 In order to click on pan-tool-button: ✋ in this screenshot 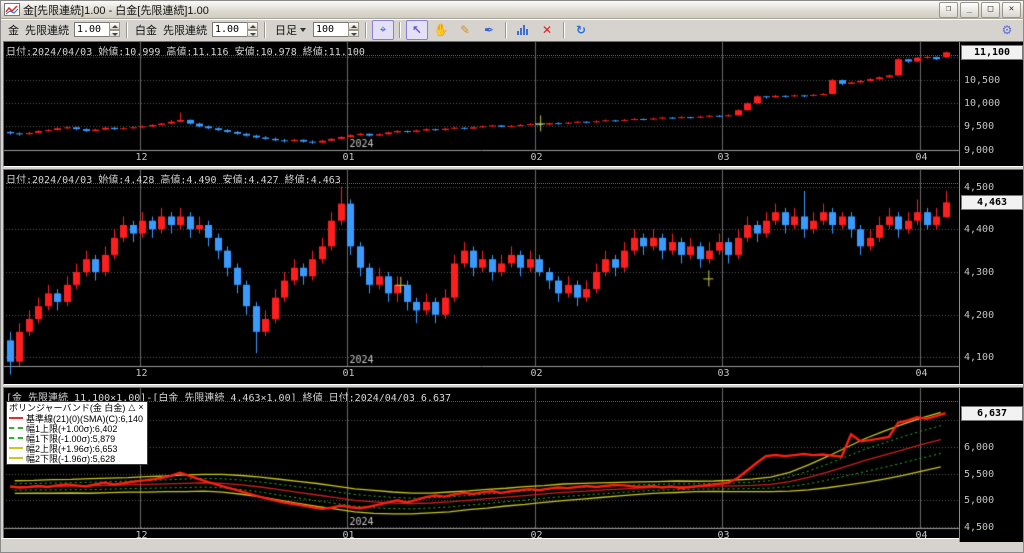, I will do `click(441, 30)`.